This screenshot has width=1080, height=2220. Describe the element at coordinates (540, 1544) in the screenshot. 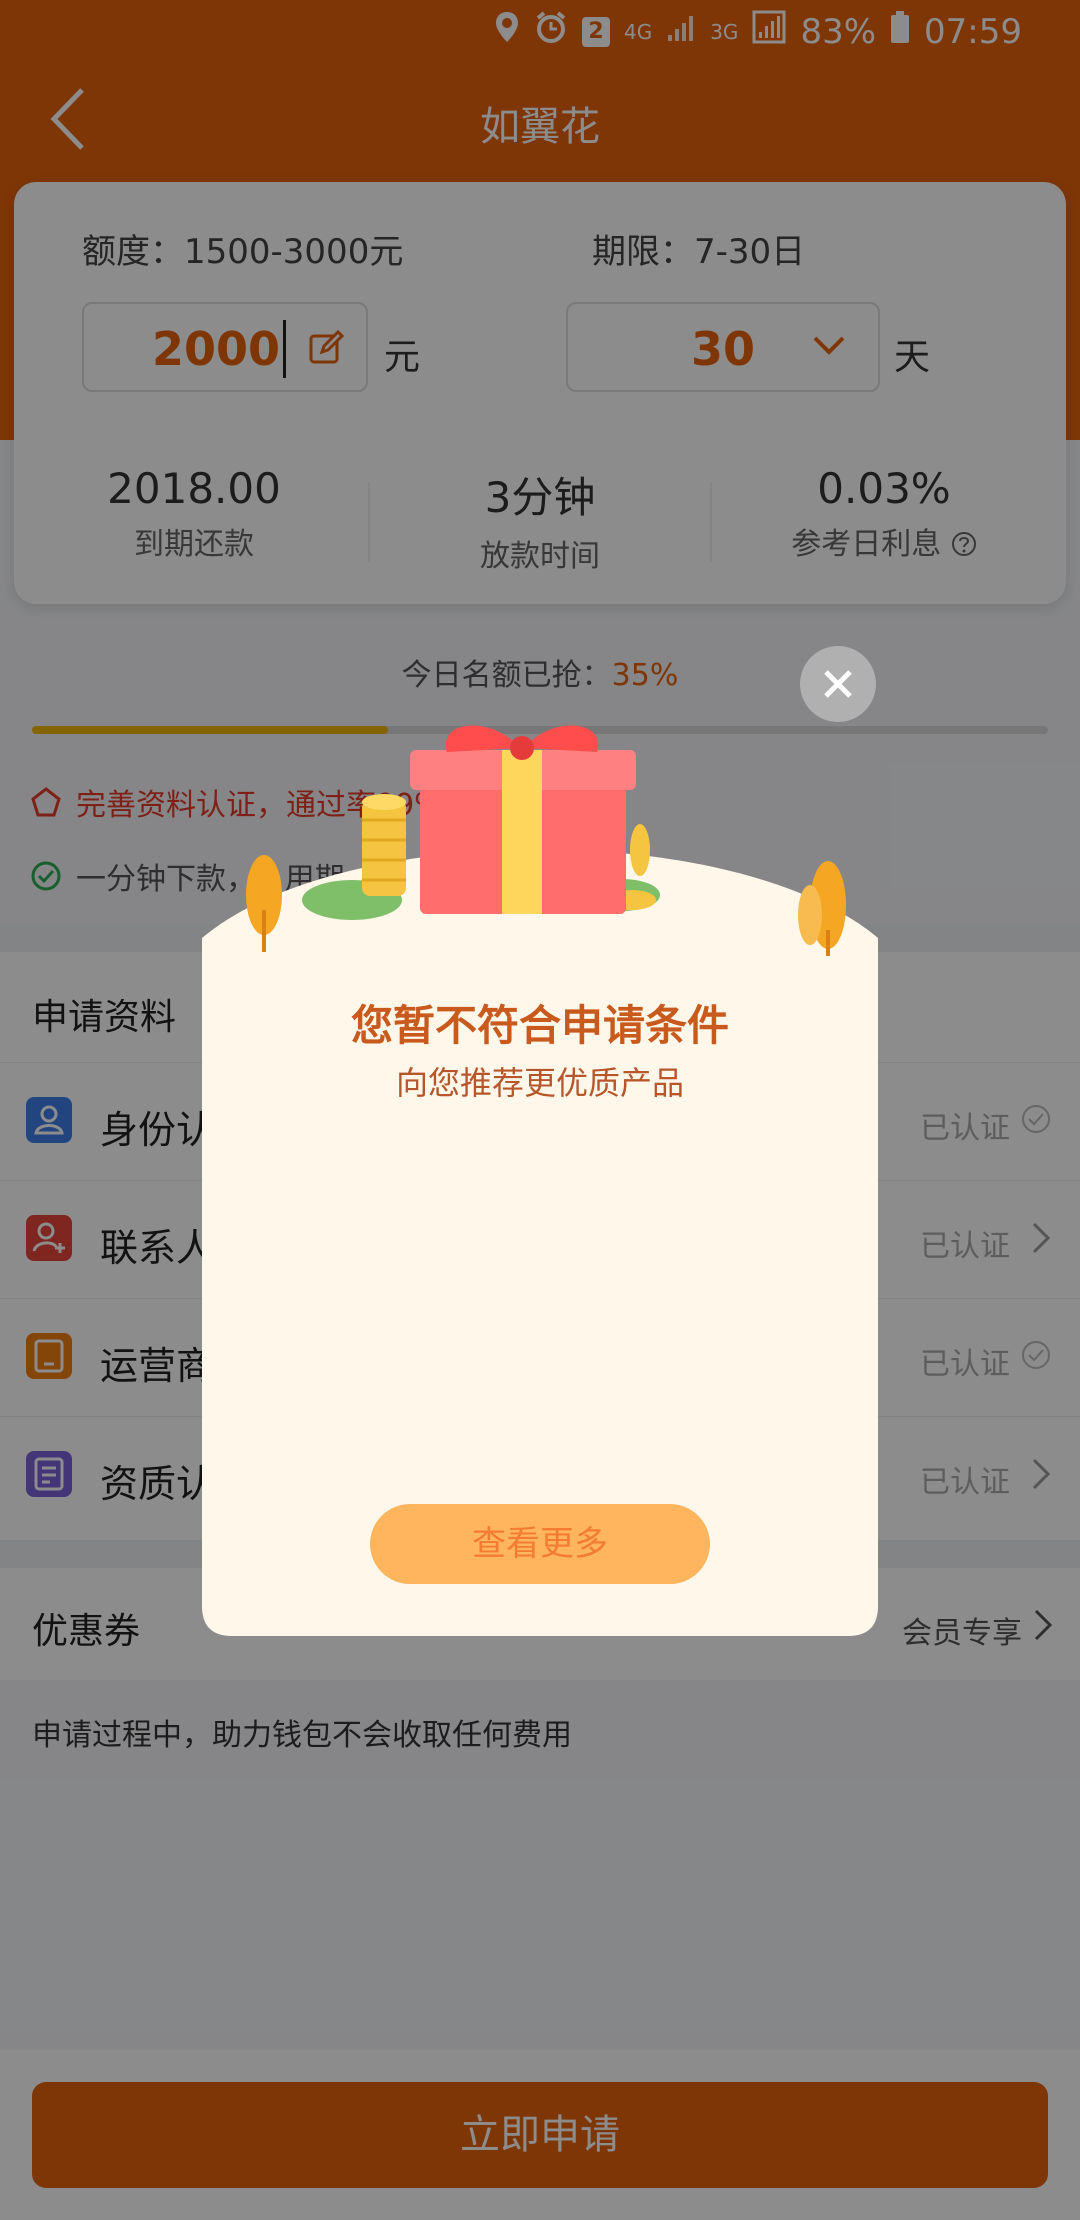

I see `view-more-button: 查看更多` at that location.